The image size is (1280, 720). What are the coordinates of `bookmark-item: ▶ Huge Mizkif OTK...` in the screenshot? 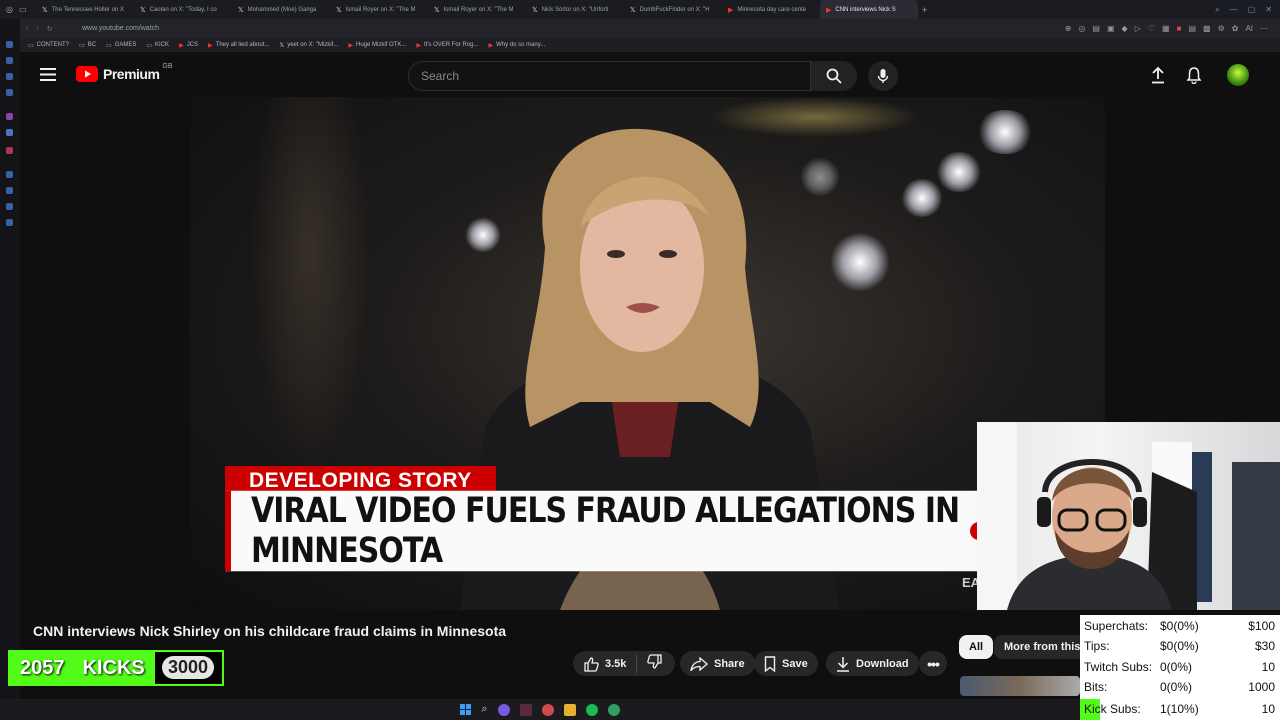 It's located at (377, 45).